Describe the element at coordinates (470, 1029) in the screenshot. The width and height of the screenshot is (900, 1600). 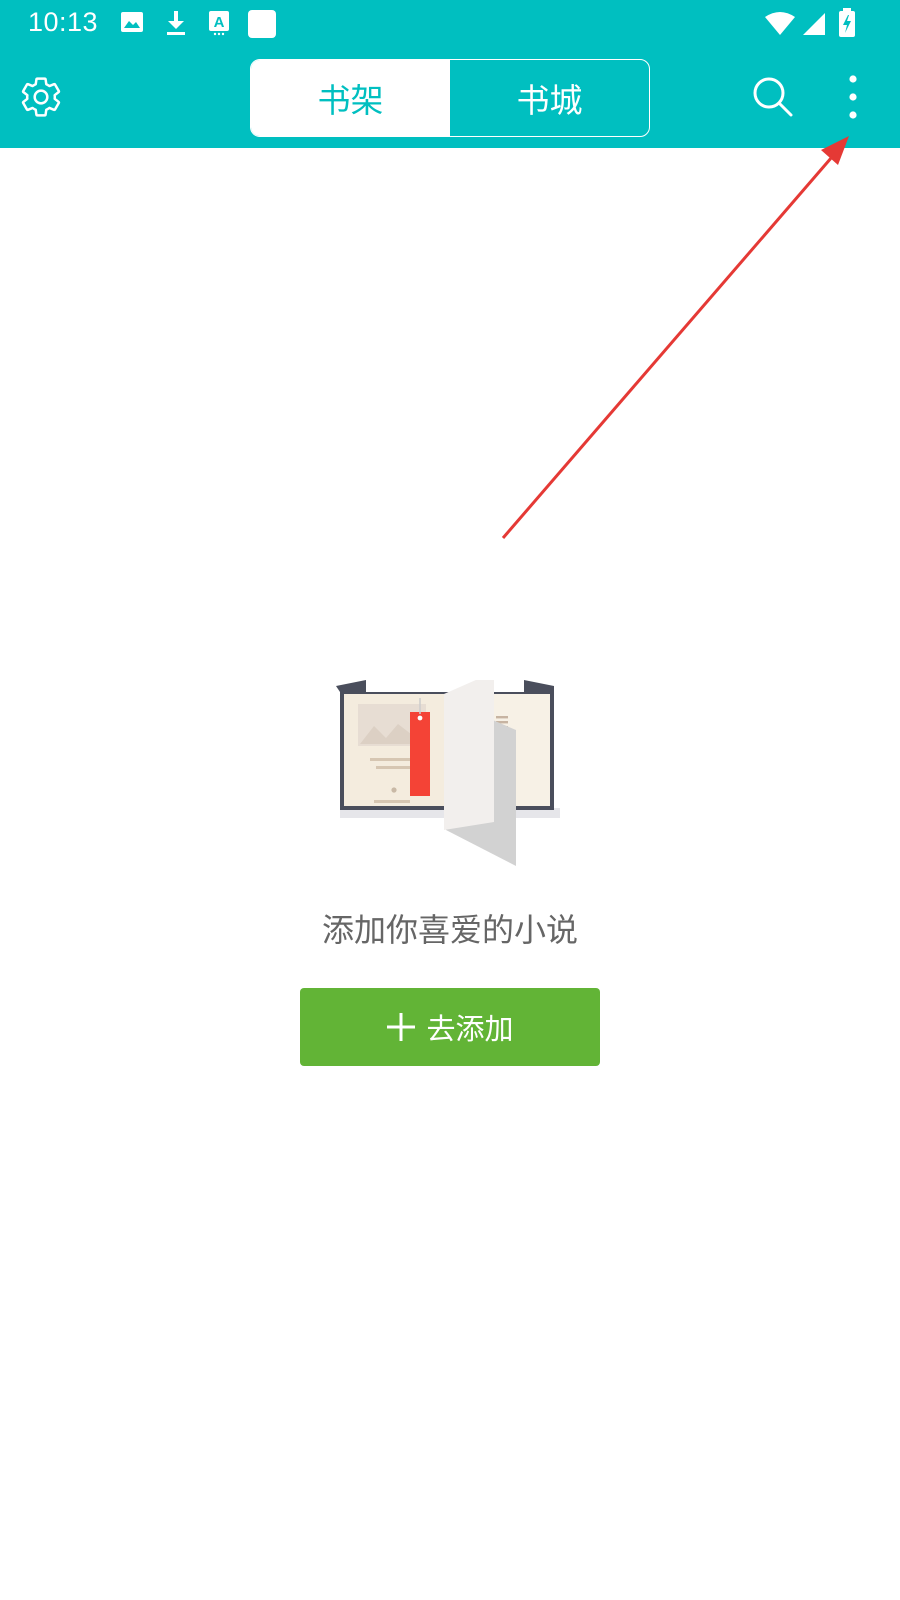
I see `add-button-label: 去添加` at that location.